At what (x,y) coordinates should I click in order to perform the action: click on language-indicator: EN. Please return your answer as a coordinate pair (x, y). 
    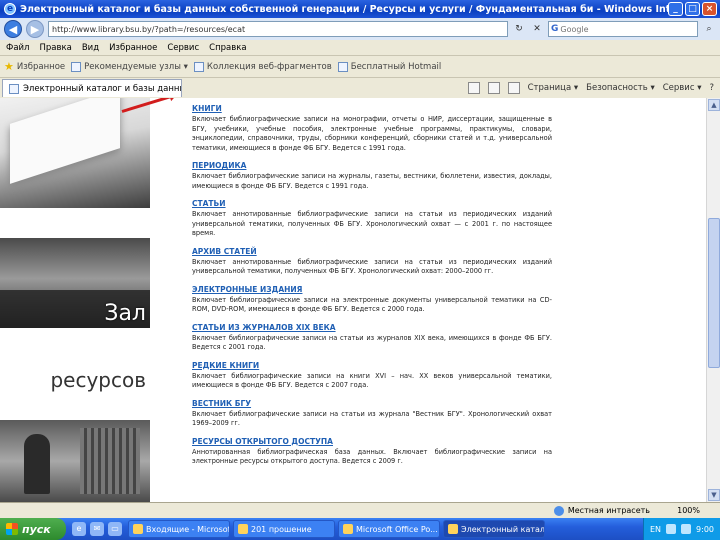
    Looking at the image, I should click on (655, 529).